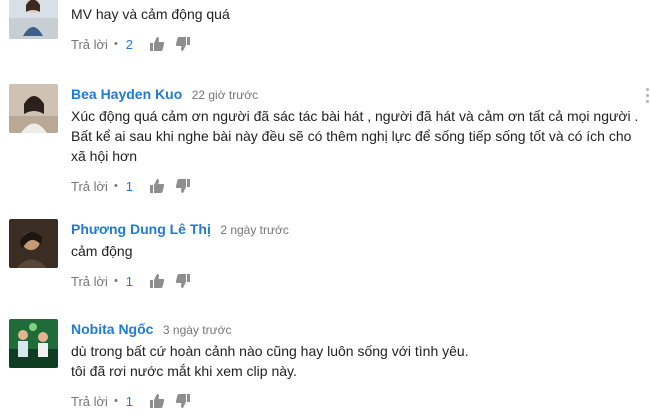 The width and height of the screenshot is (650, 417). Describe the element at coordinates (354, 251) in the screenshot. I see `comment-text: cảm động` at that location.